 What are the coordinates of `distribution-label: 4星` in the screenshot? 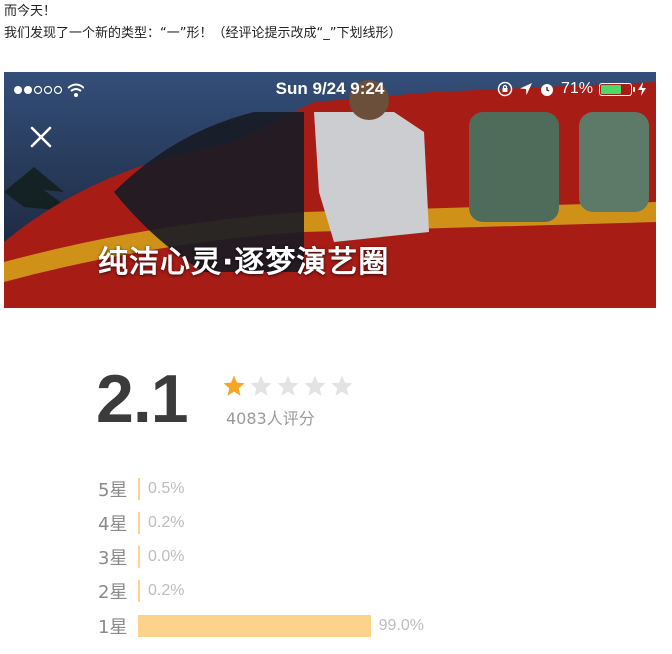 It's located at (113, 524).